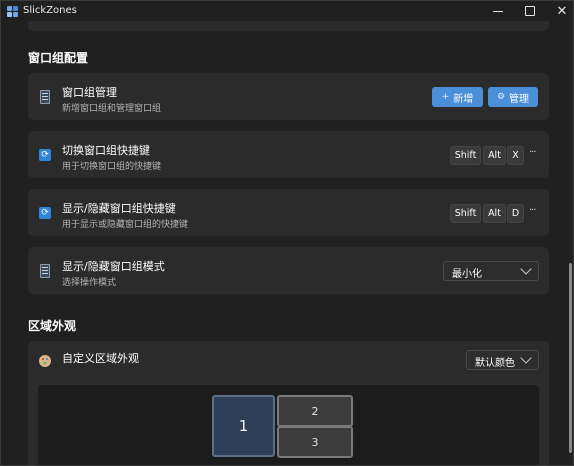 This screenshot has height=466, width=574. I want to click on section-title-window-groups: 窗口组配置, so click(58, 58).